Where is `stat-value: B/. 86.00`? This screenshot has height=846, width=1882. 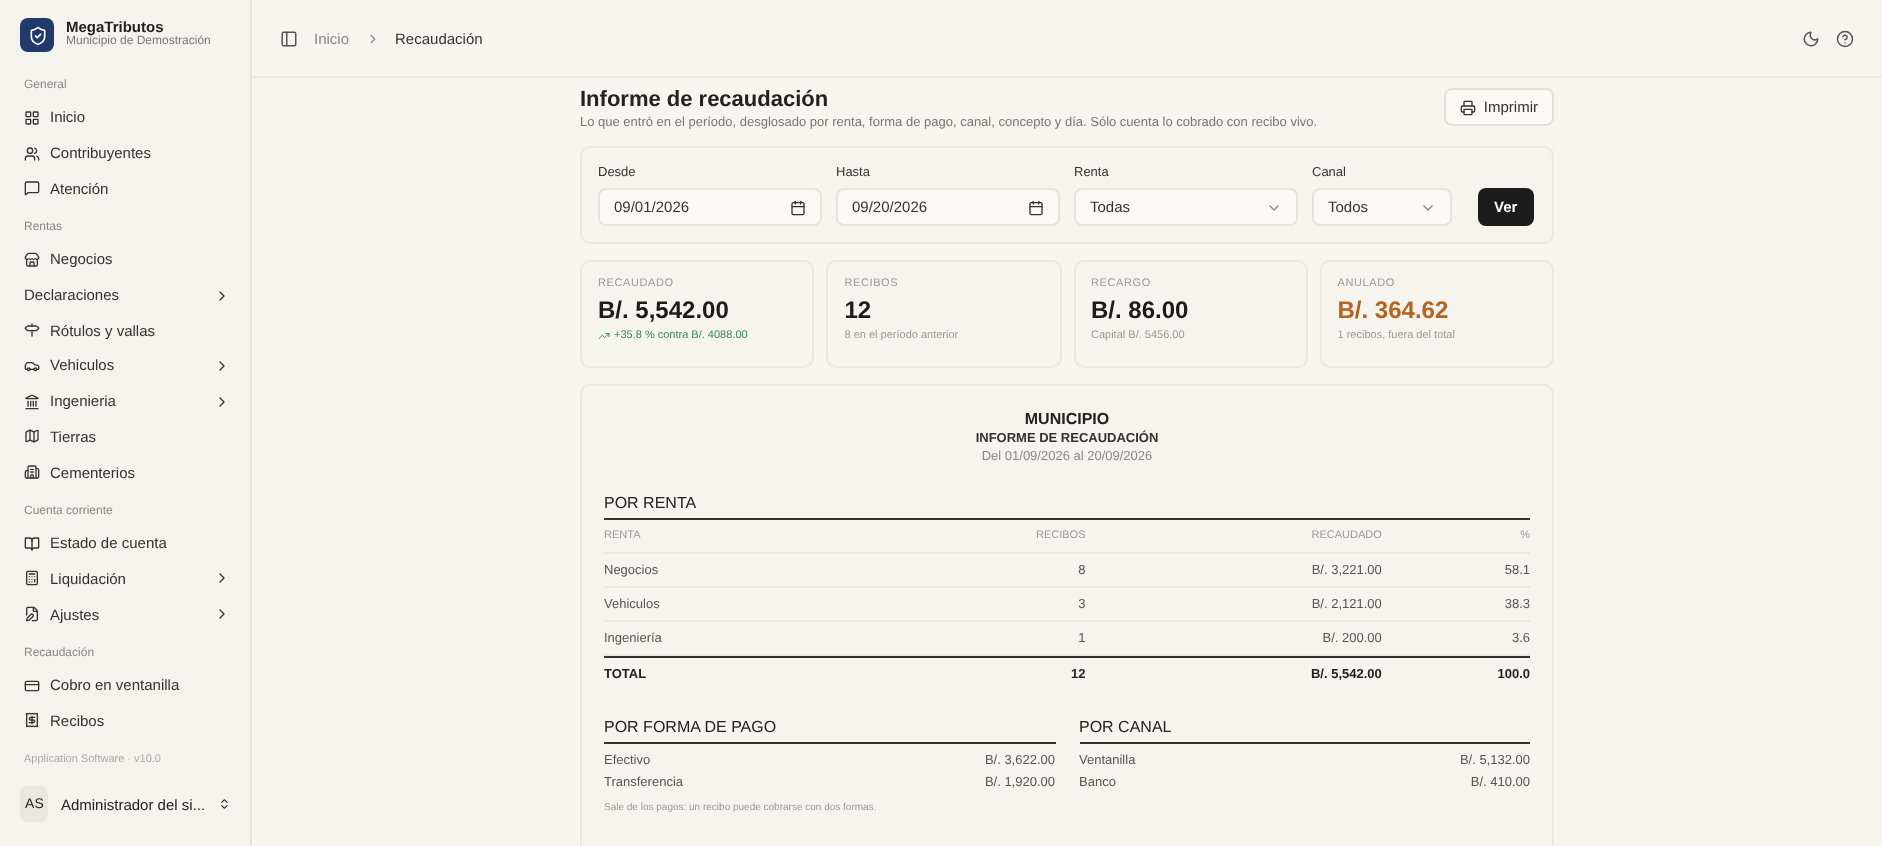
stat-value: B/. 86.00 is located at coordinates (1141, 310).